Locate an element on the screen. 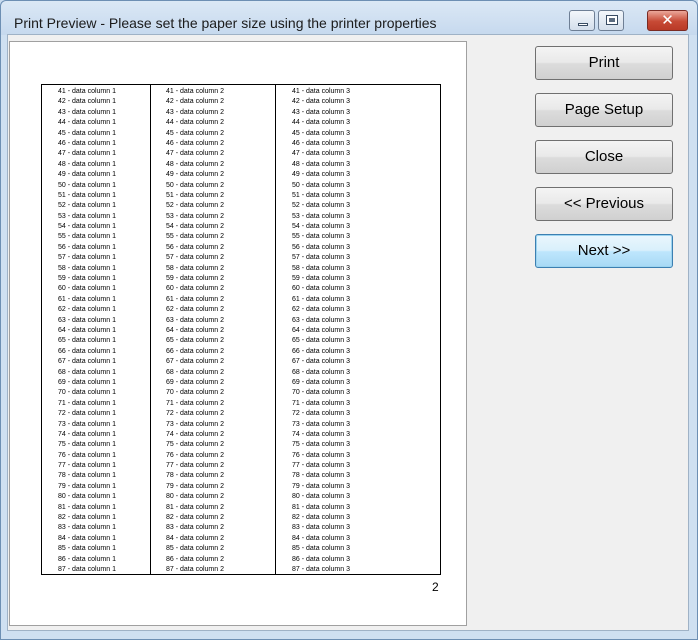 The height and width of the screenshot is (640, 698). table-cell: 83 - data column 3 is located at coordinates (321, 528).